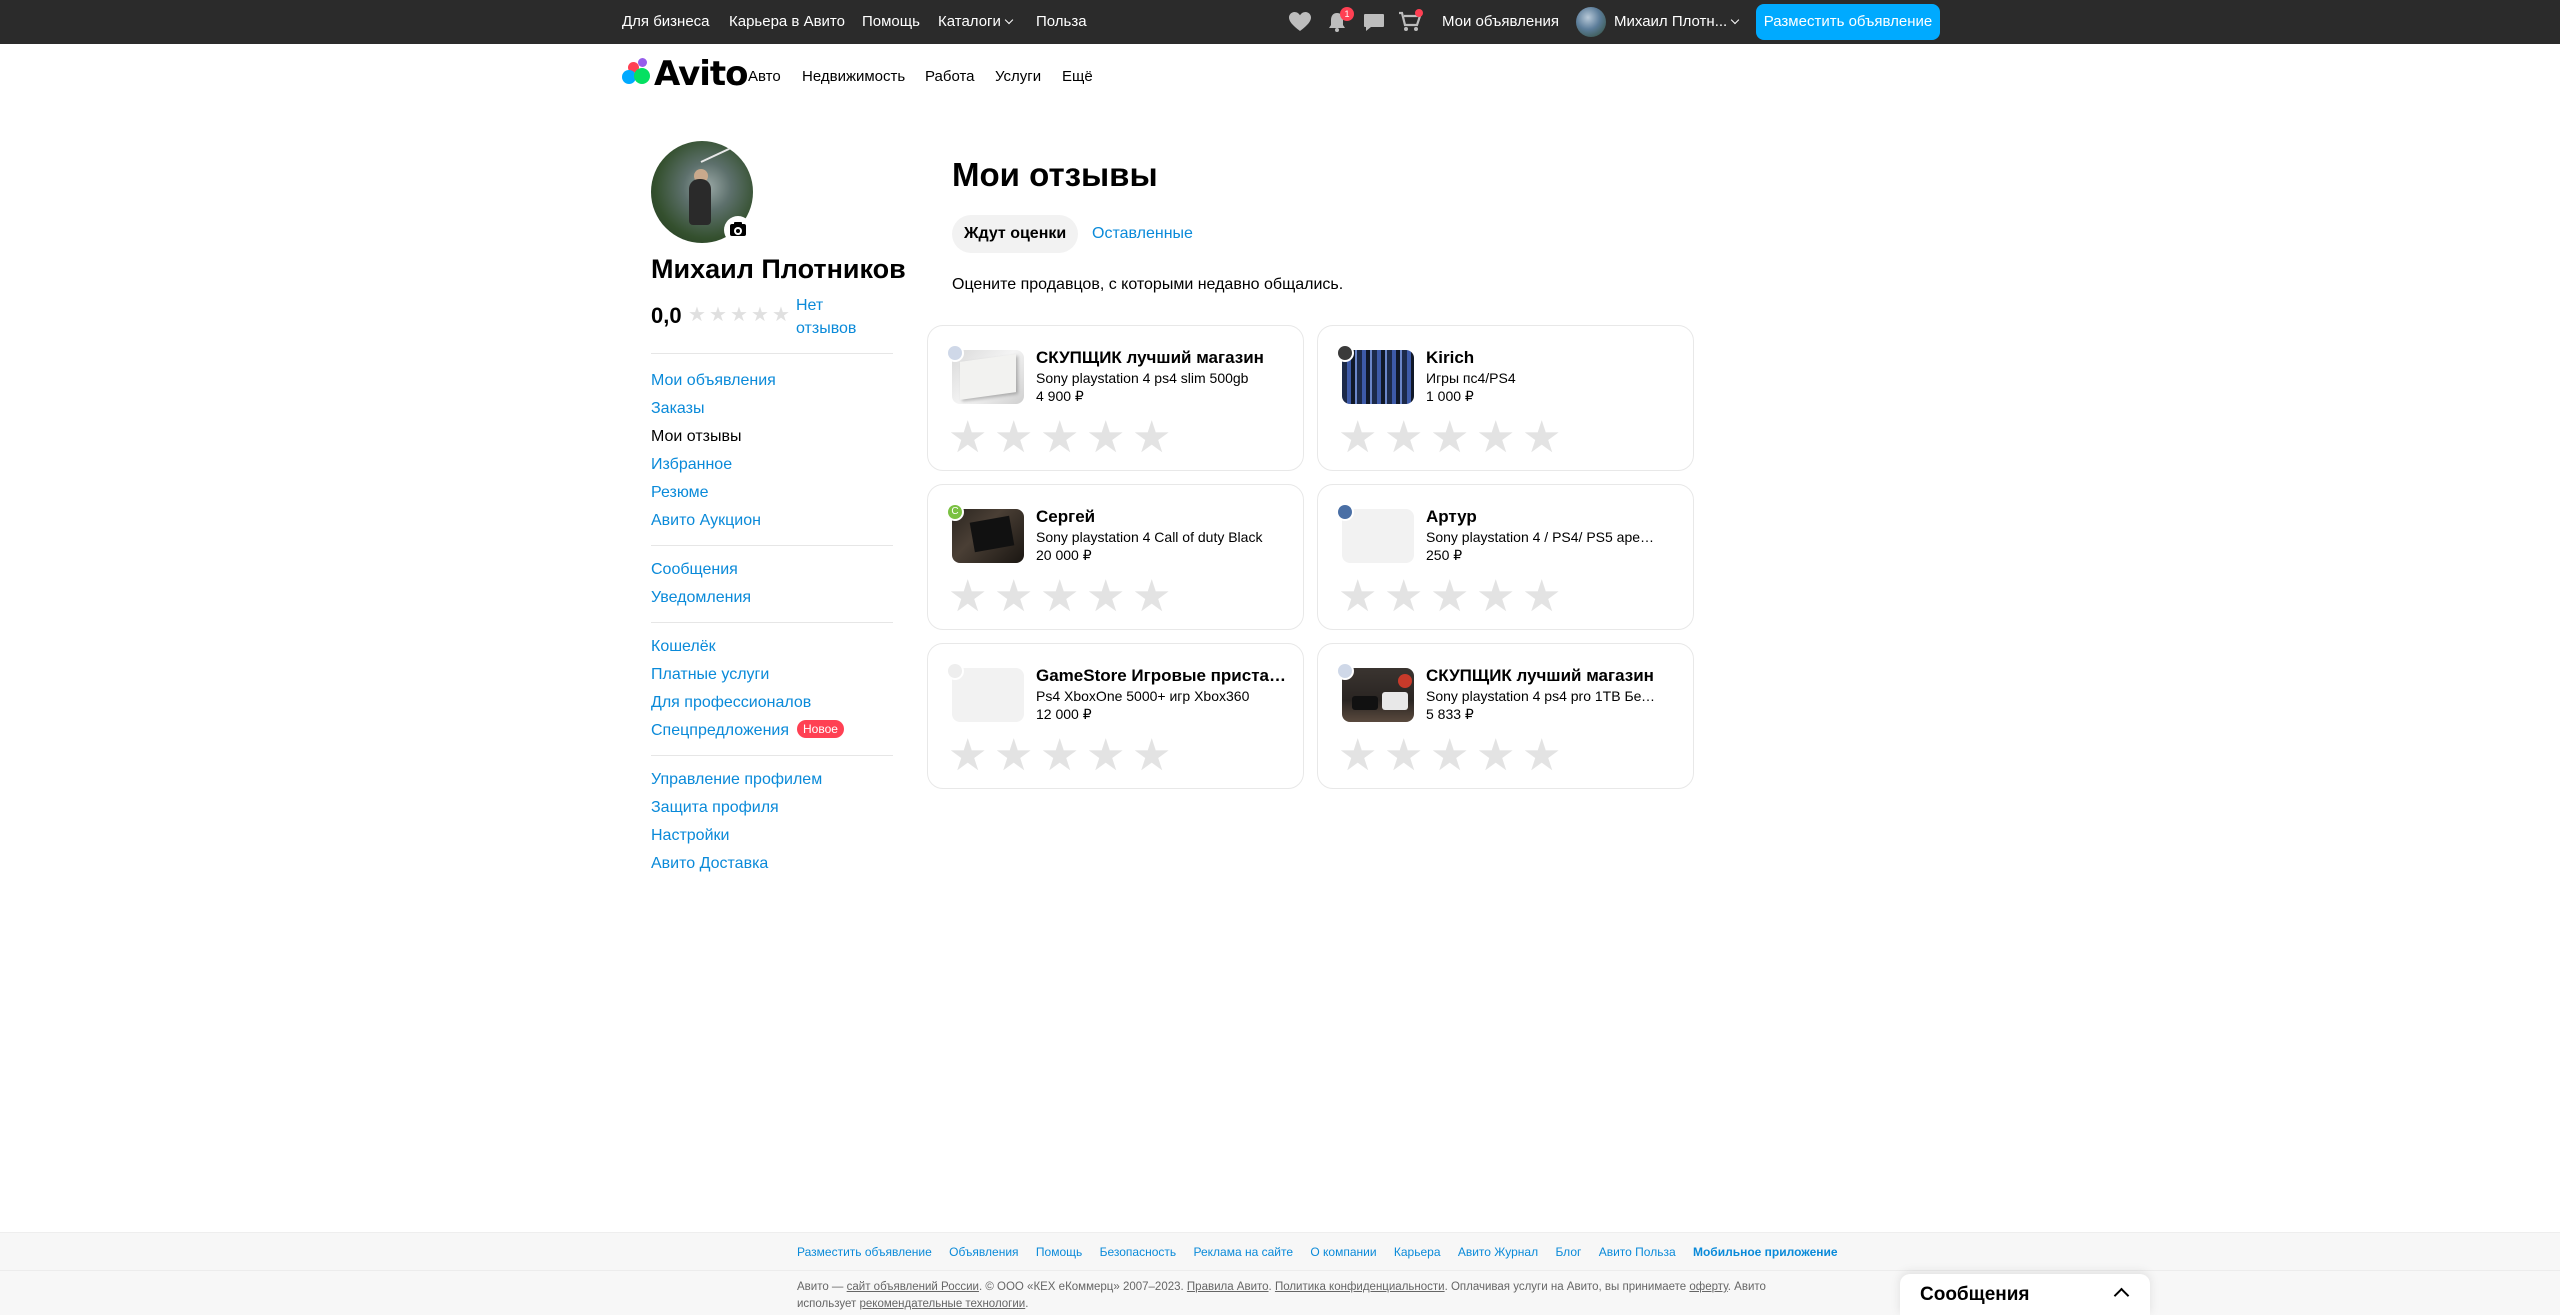  Describe the element at coordinates (1541, 696) in the screenshot. I see `listing-title: Sony playstation 4 ps4 pro 1TB Белая` at that location.